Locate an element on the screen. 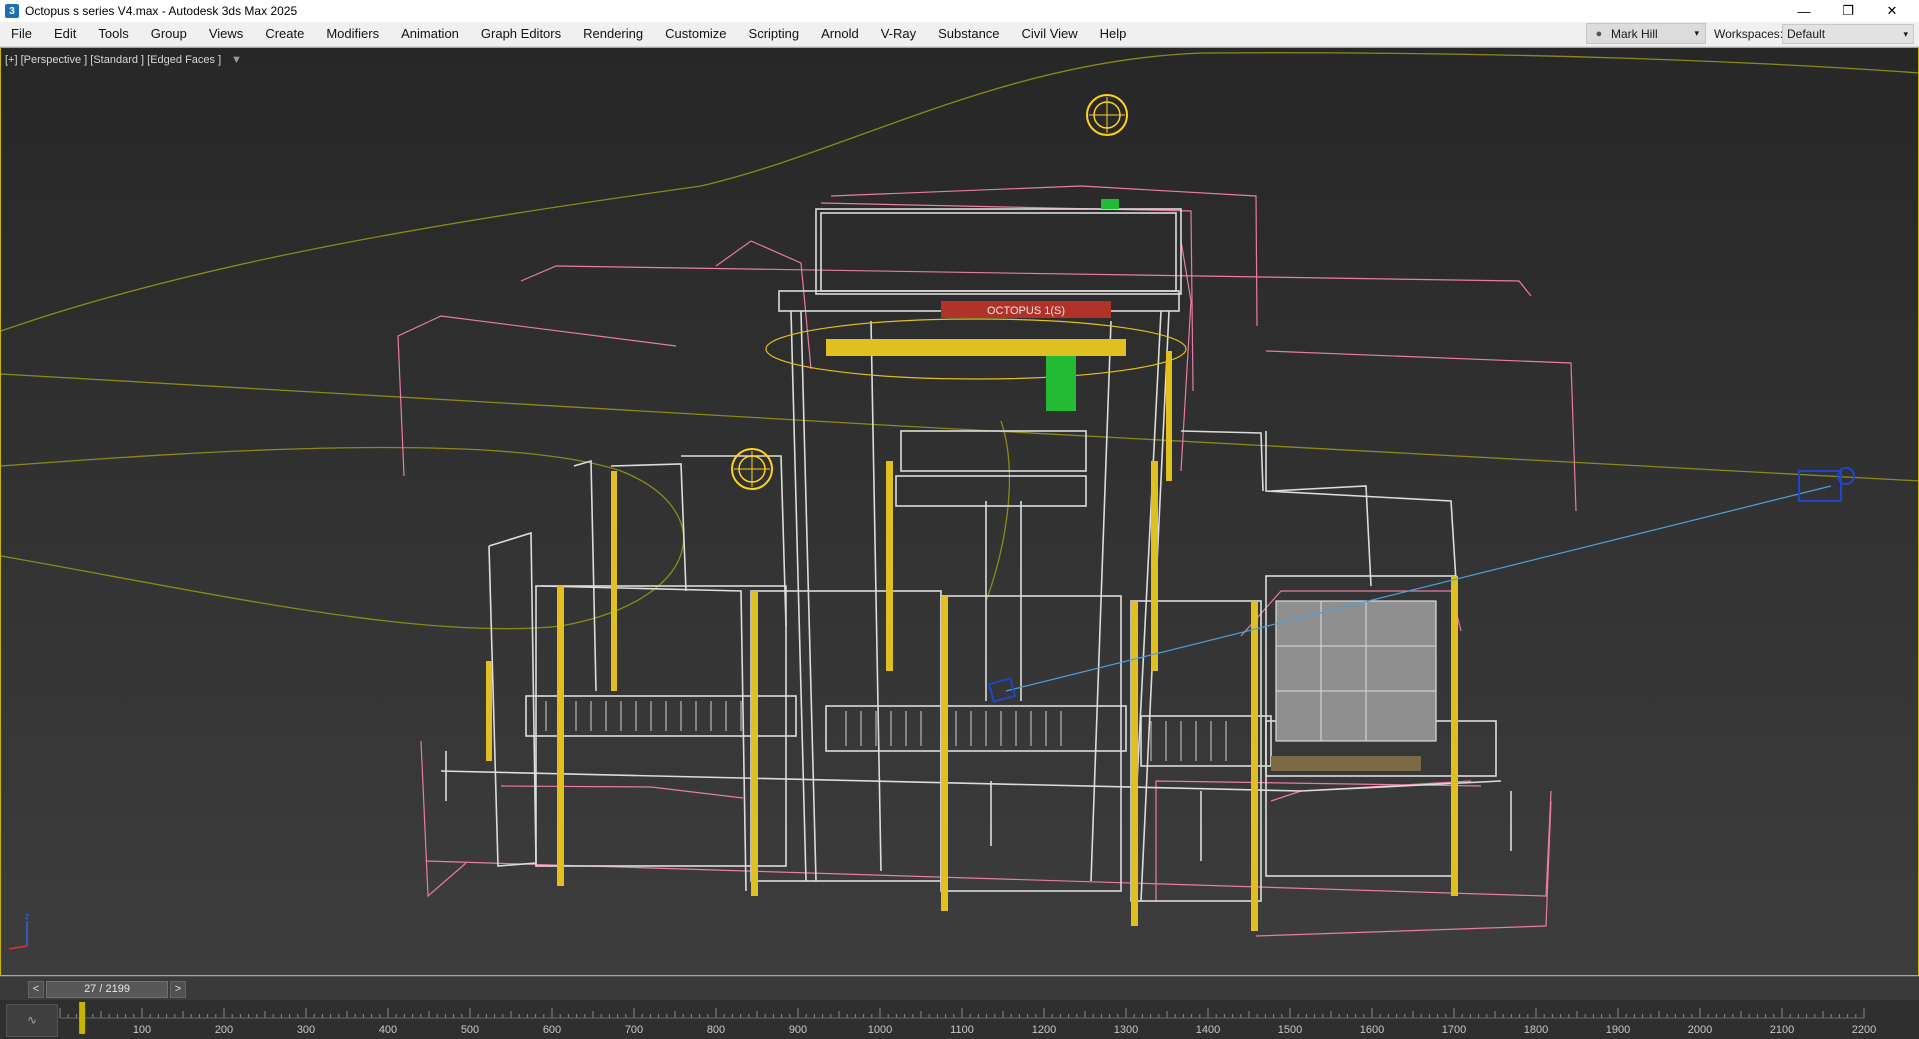 The width and height of the screenshot is (1919, 1039). menu-graph-editors: Graph Editors is located at coordinates (521, 34).